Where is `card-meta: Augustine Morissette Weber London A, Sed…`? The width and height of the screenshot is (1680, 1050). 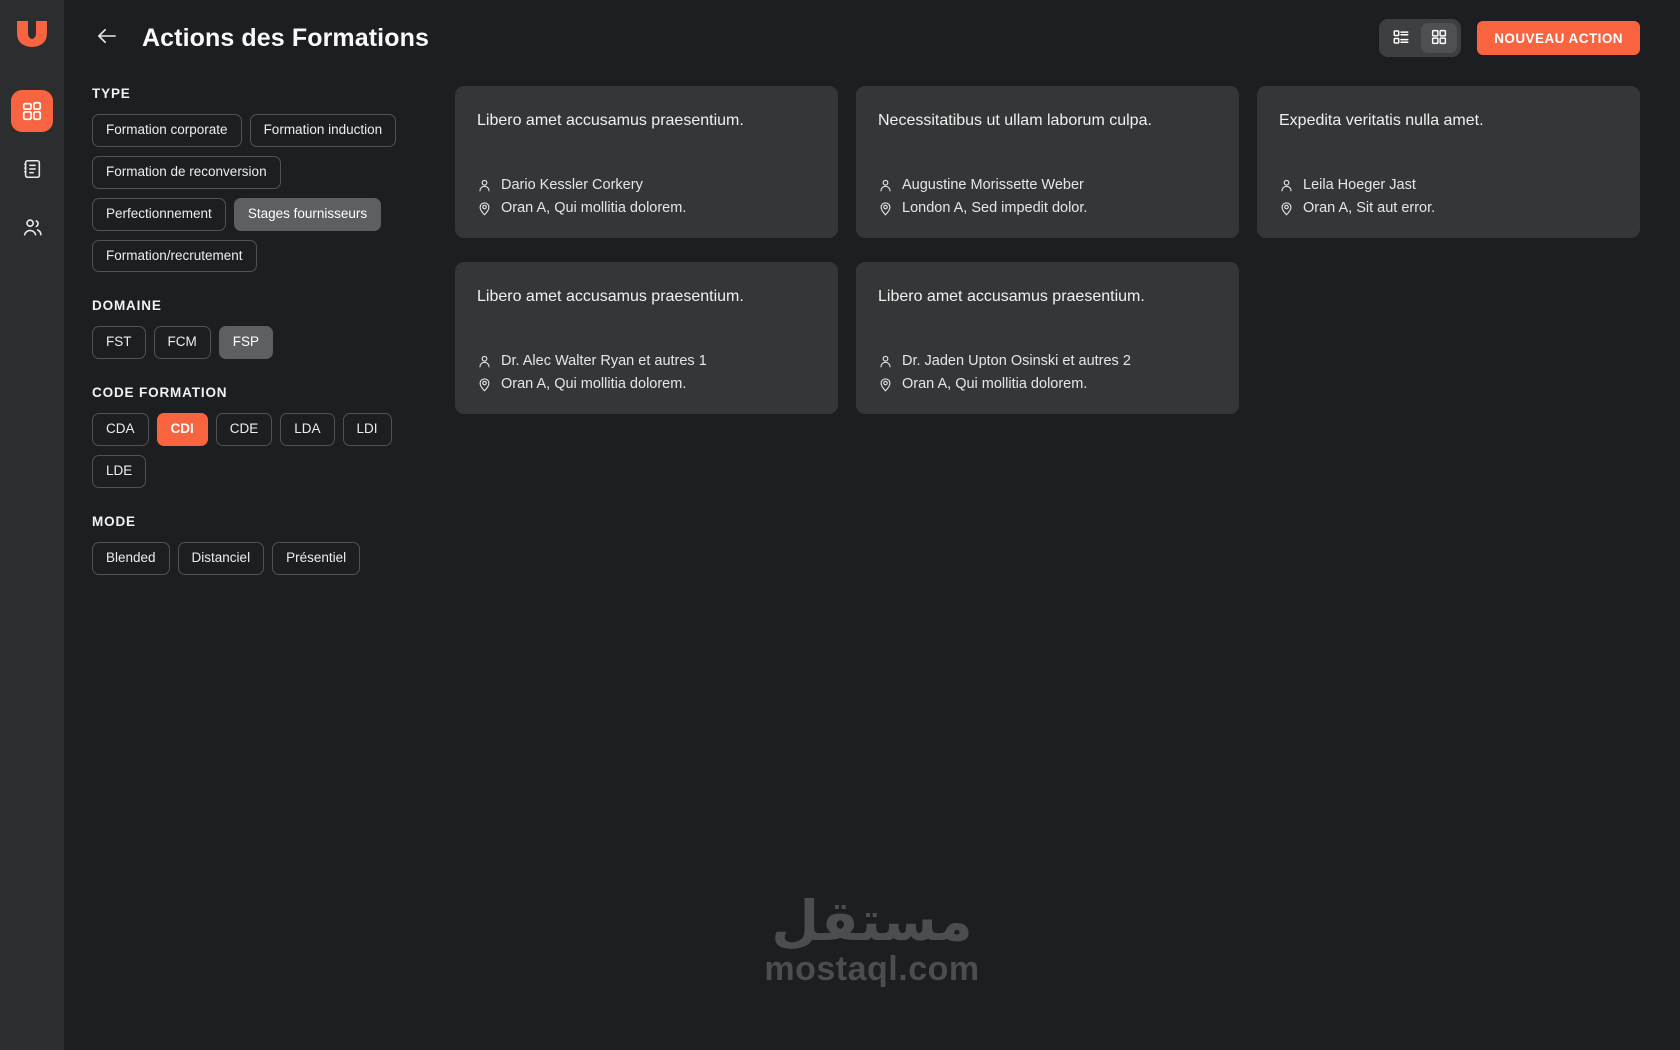 card-meta: Augustine Morissette Weber London A, Sed… is located at coordinates (1047, 196).